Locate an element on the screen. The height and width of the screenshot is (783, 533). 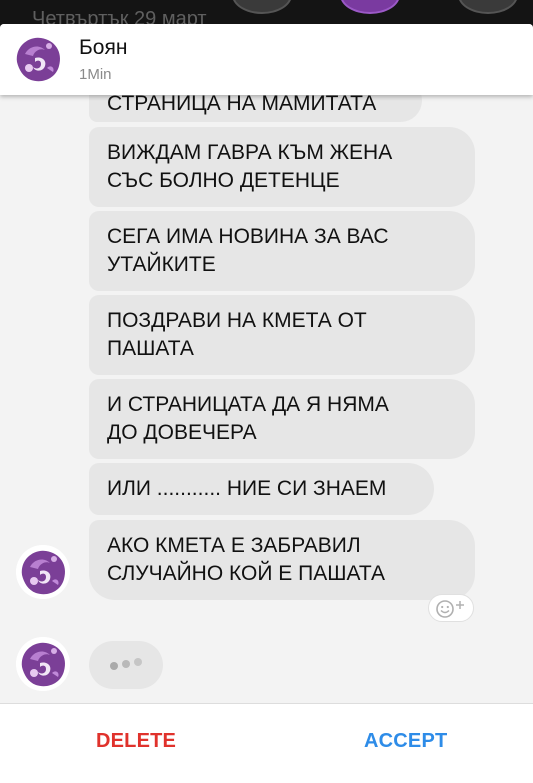
contact-name: Боян is located at coordinates (103, 47).